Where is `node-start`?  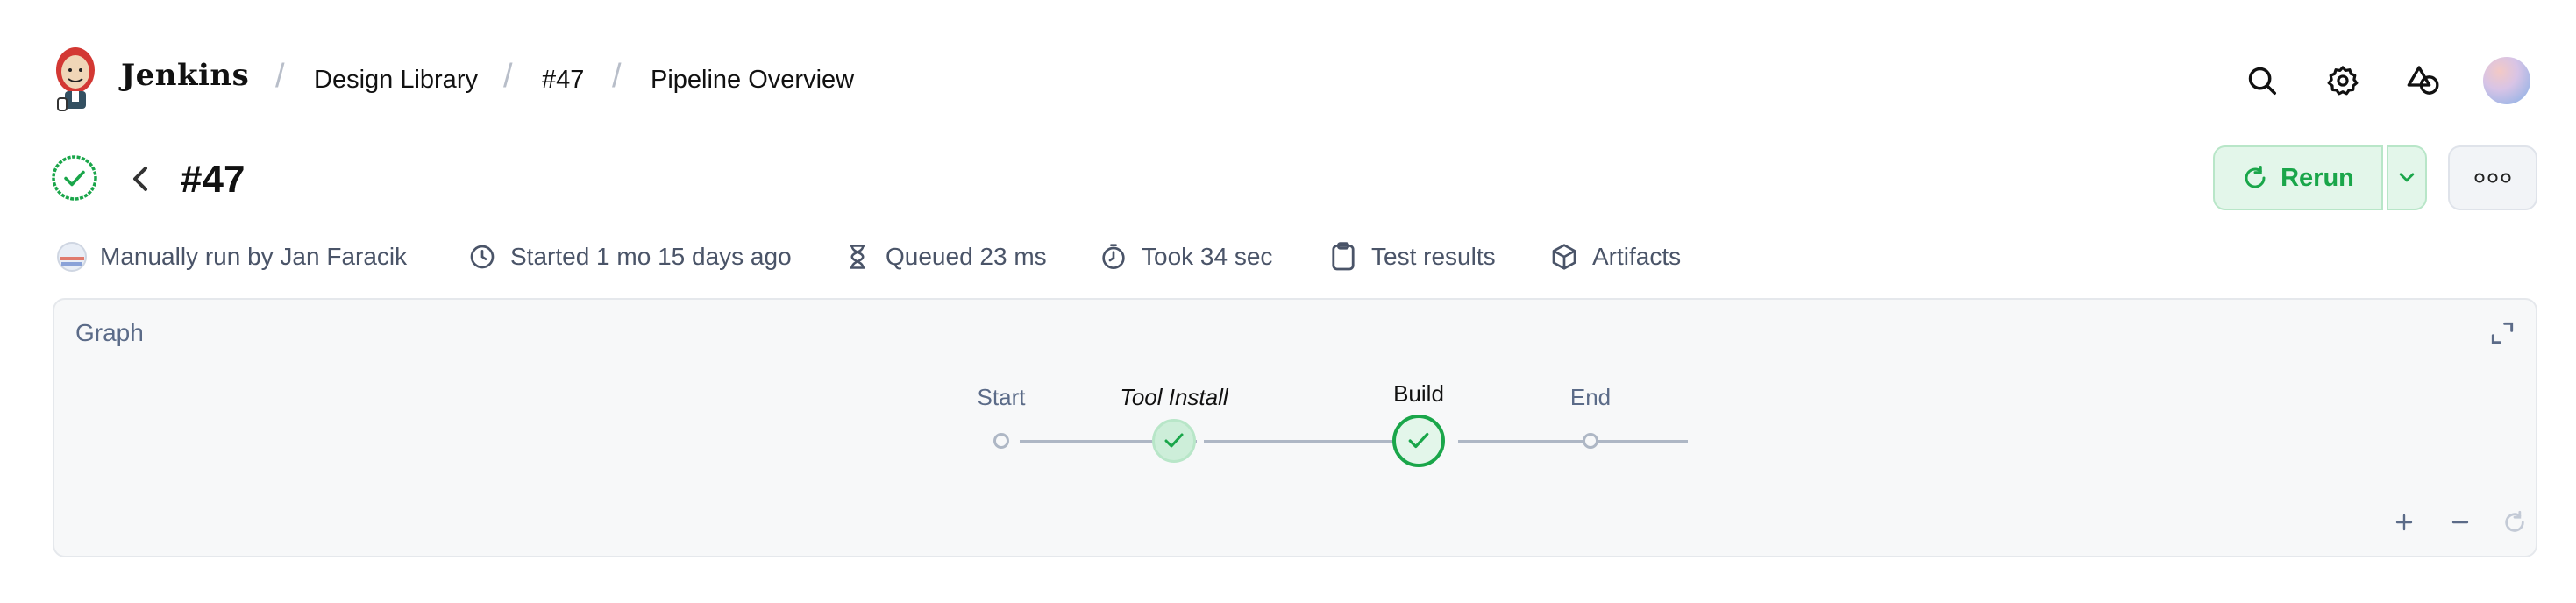 node-start is located at coordinates (1001, 441).